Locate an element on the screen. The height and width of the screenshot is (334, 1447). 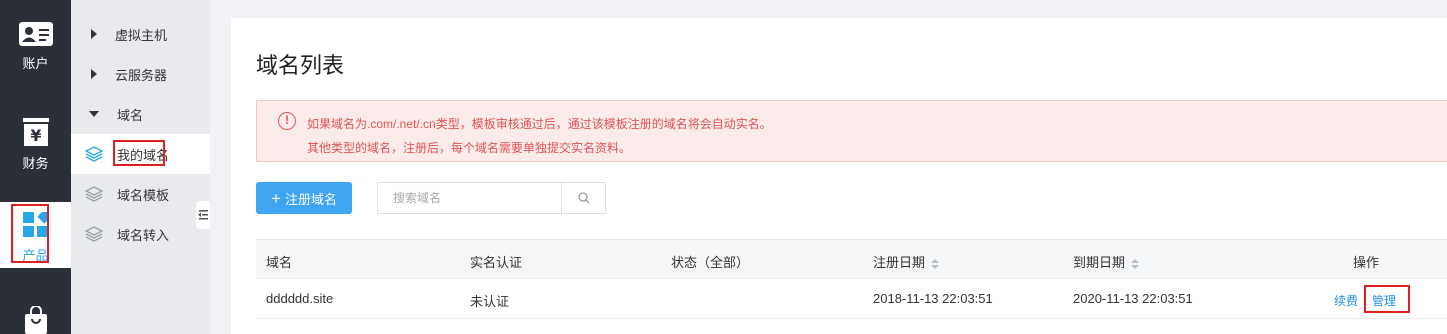
sidebar-group-virtual-host: 虚拟主机 is located at coordinates (140, 34).